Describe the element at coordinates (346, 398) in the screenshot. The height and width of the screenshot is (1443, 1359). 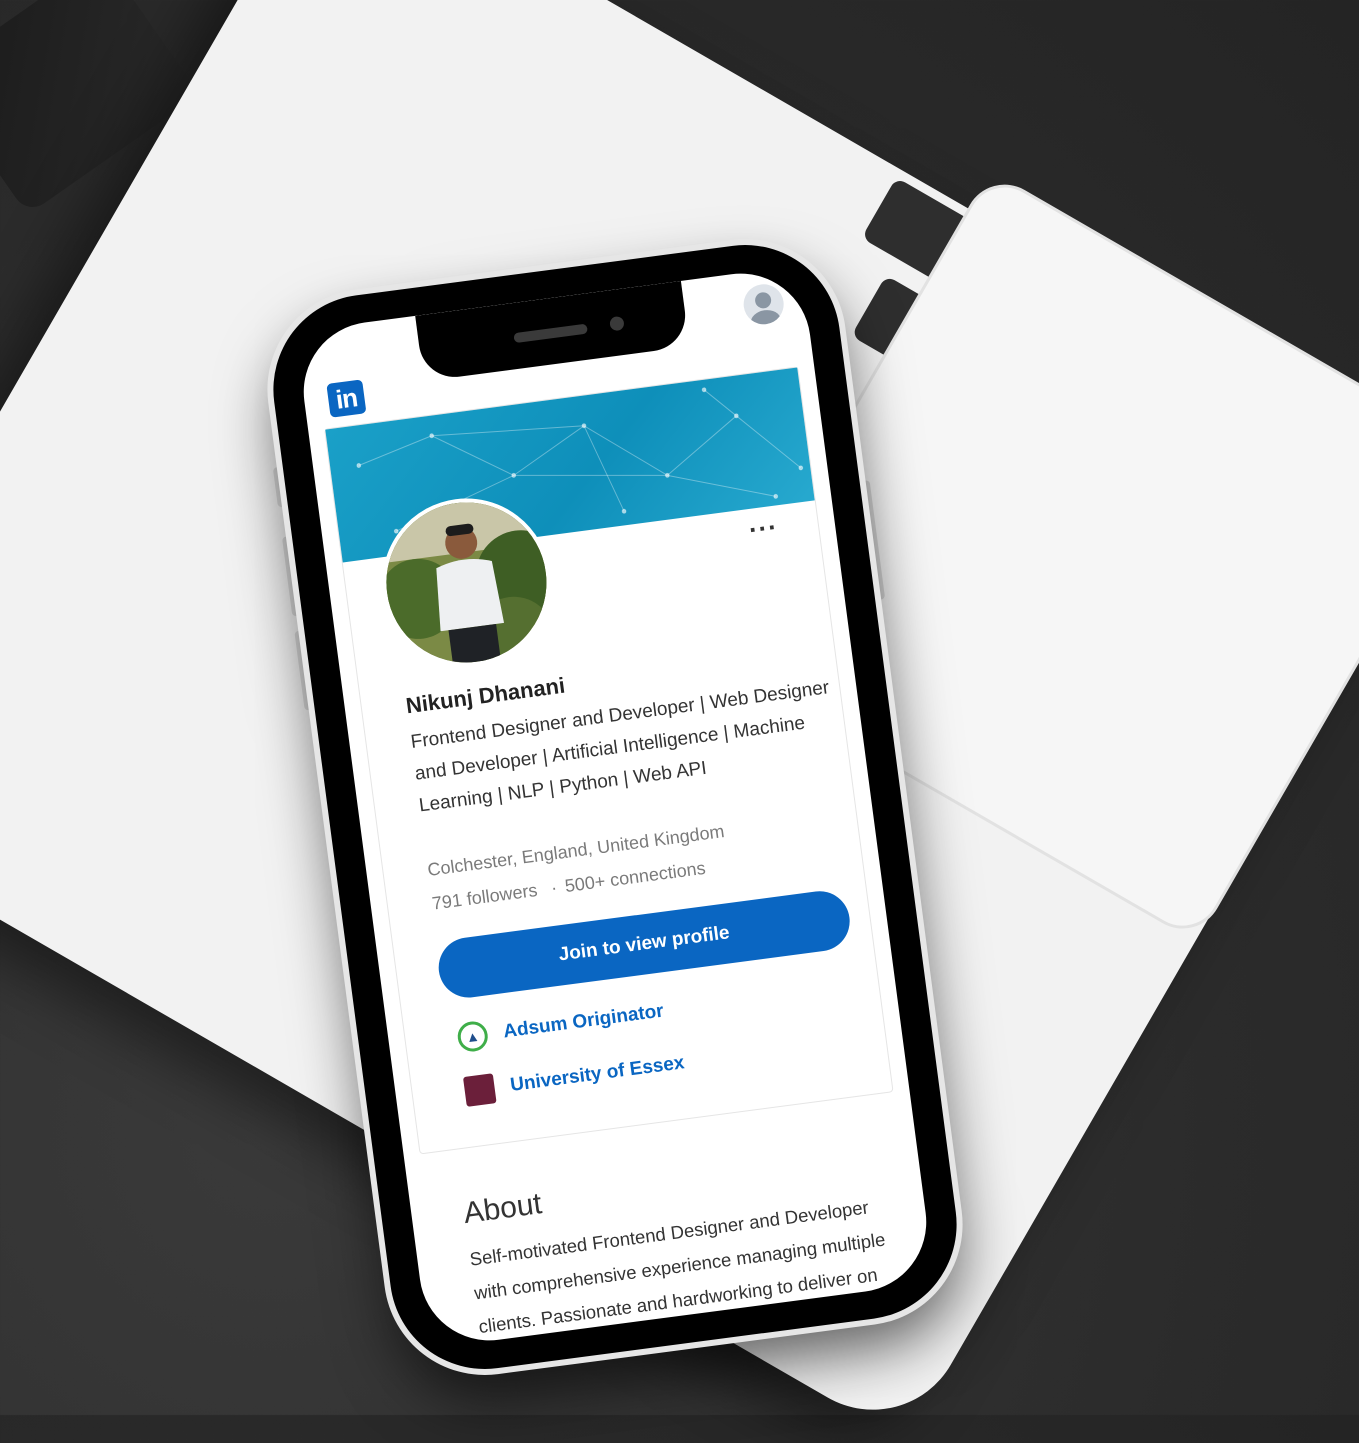
I see `linkedin-logo-icon: in` at that location.